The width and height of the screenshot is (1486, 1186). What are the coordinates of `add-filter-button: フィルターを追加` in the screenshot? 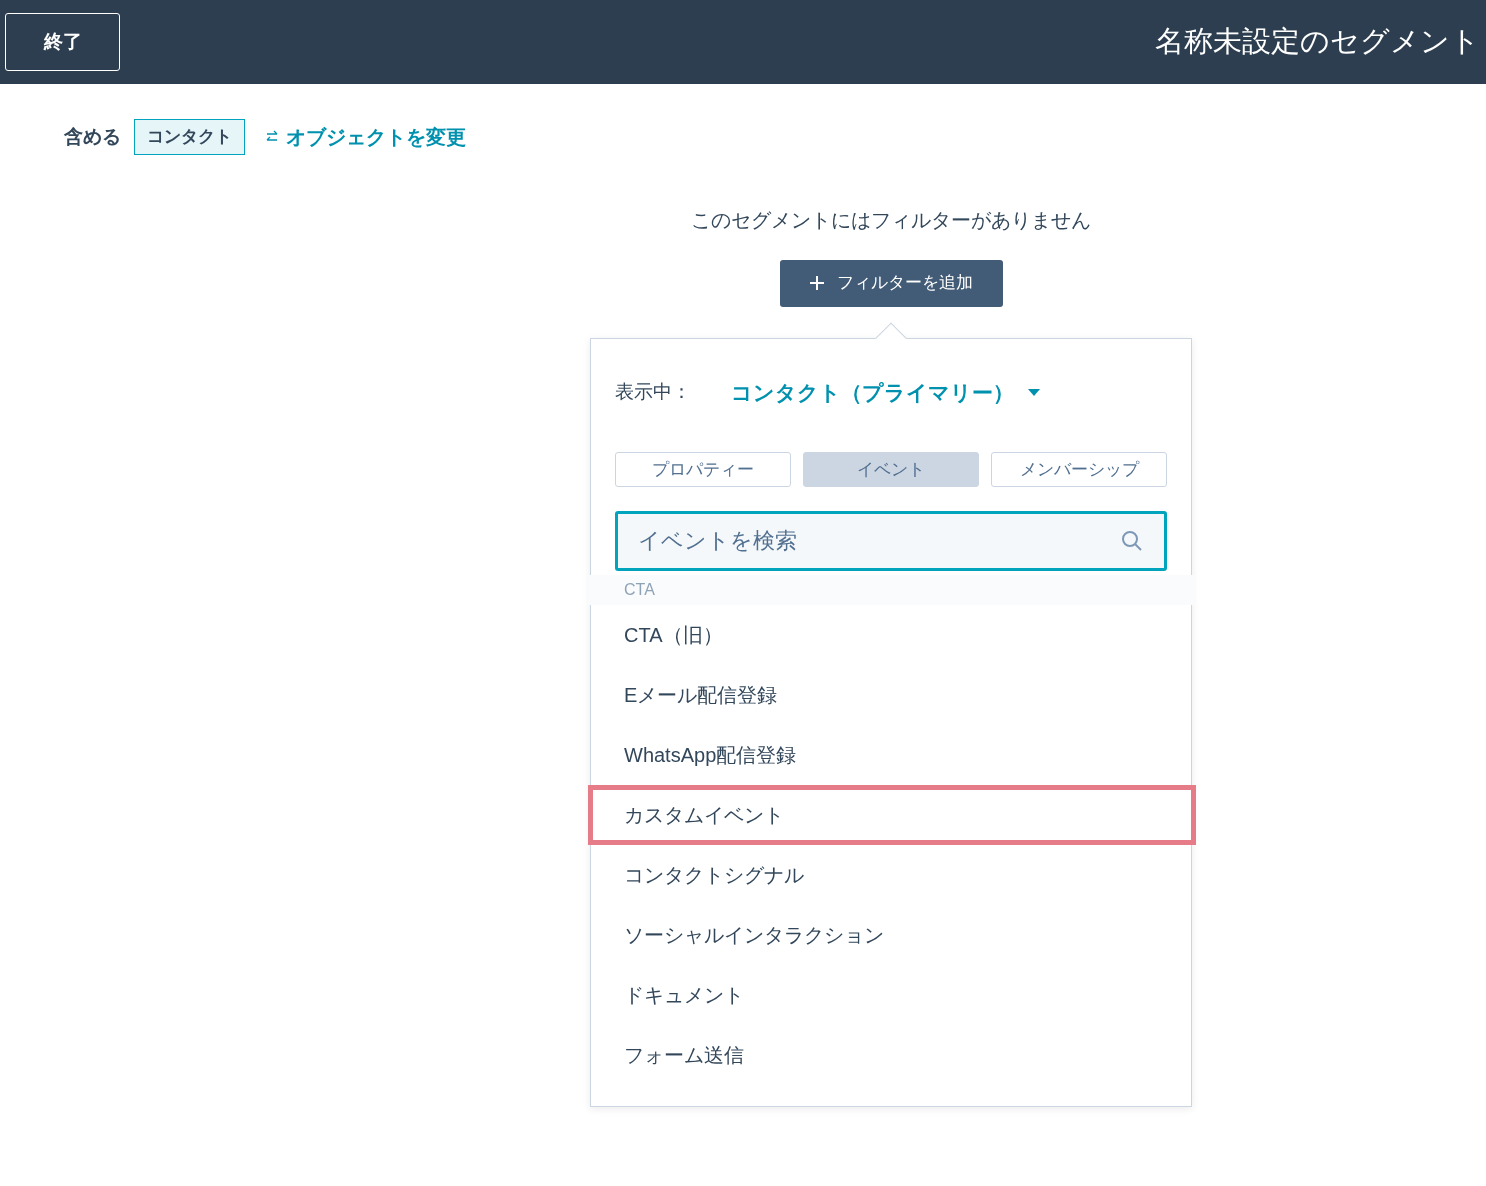 It's located at (891, 283).